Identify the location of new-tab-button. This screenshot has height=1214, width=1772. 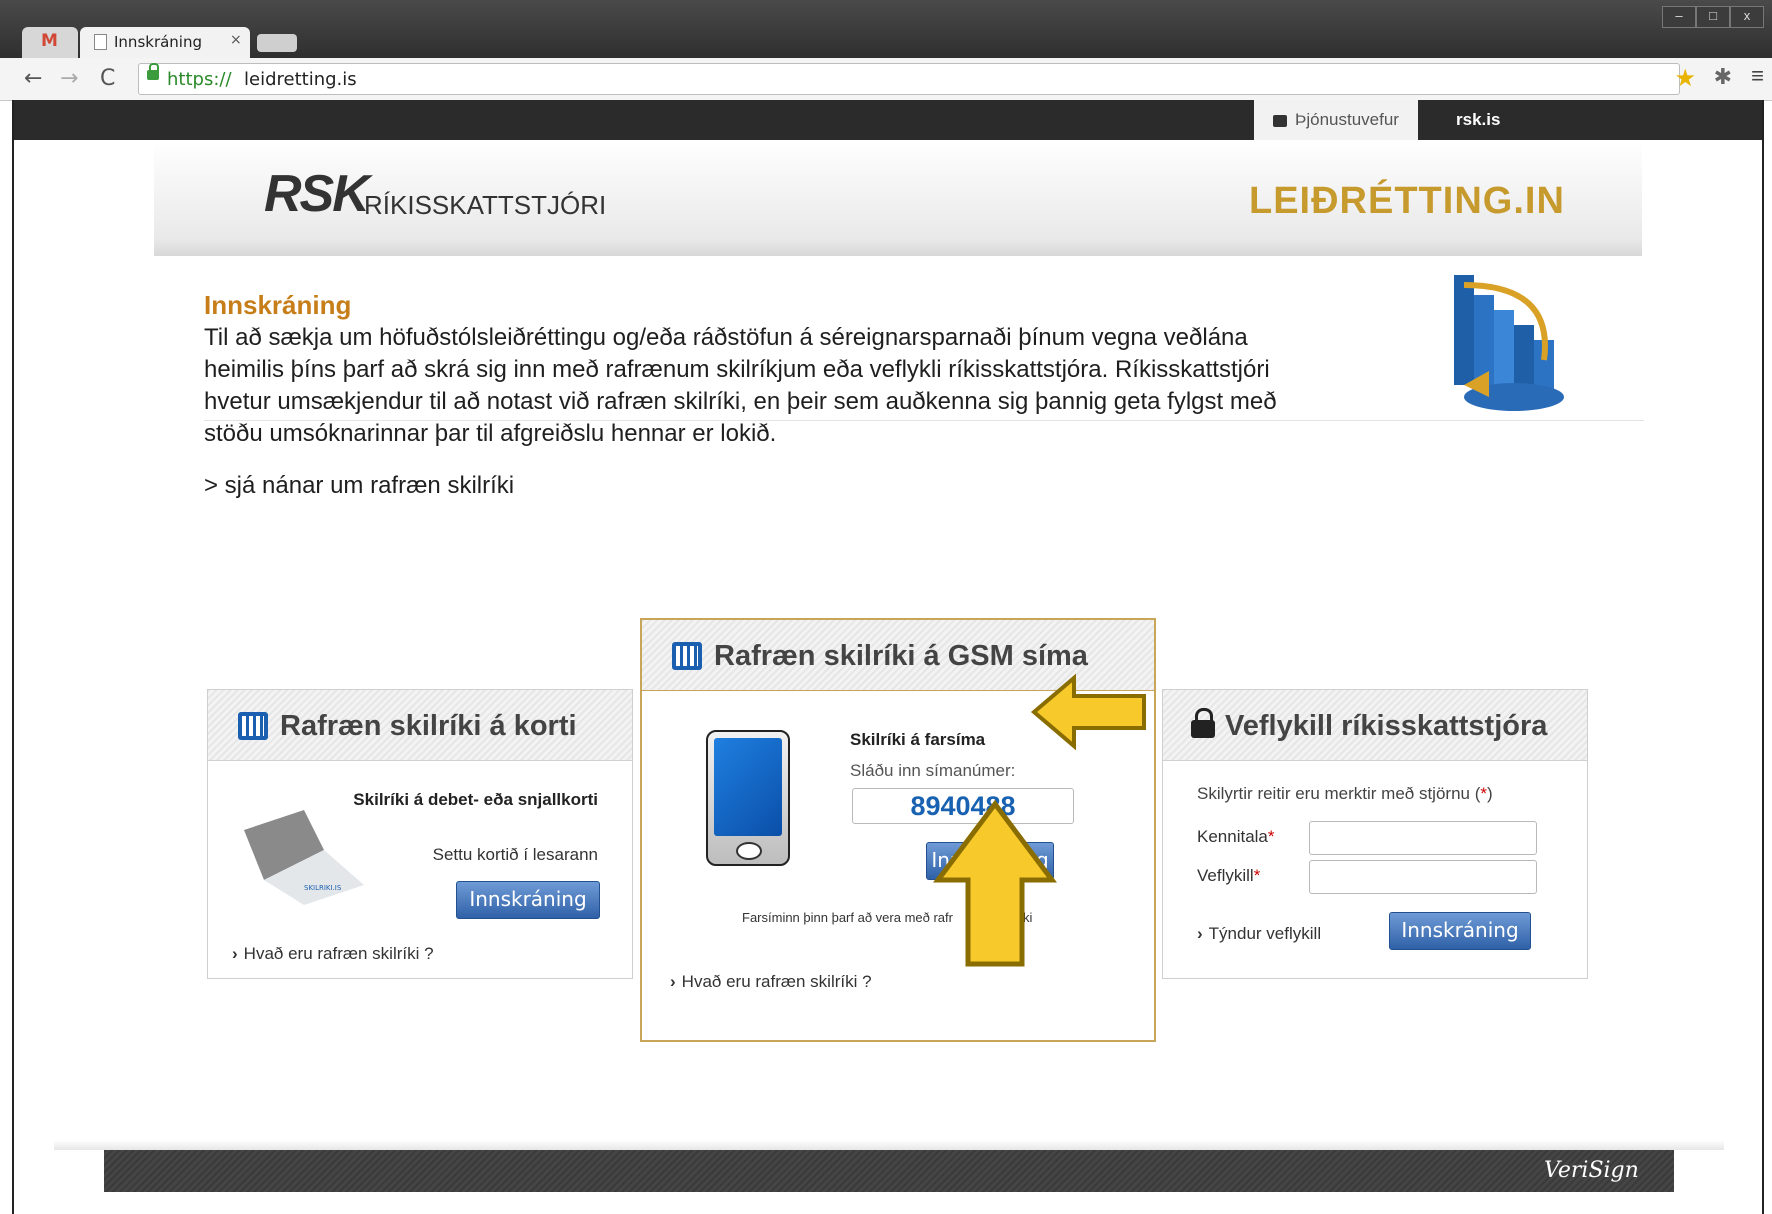
(277, 43).